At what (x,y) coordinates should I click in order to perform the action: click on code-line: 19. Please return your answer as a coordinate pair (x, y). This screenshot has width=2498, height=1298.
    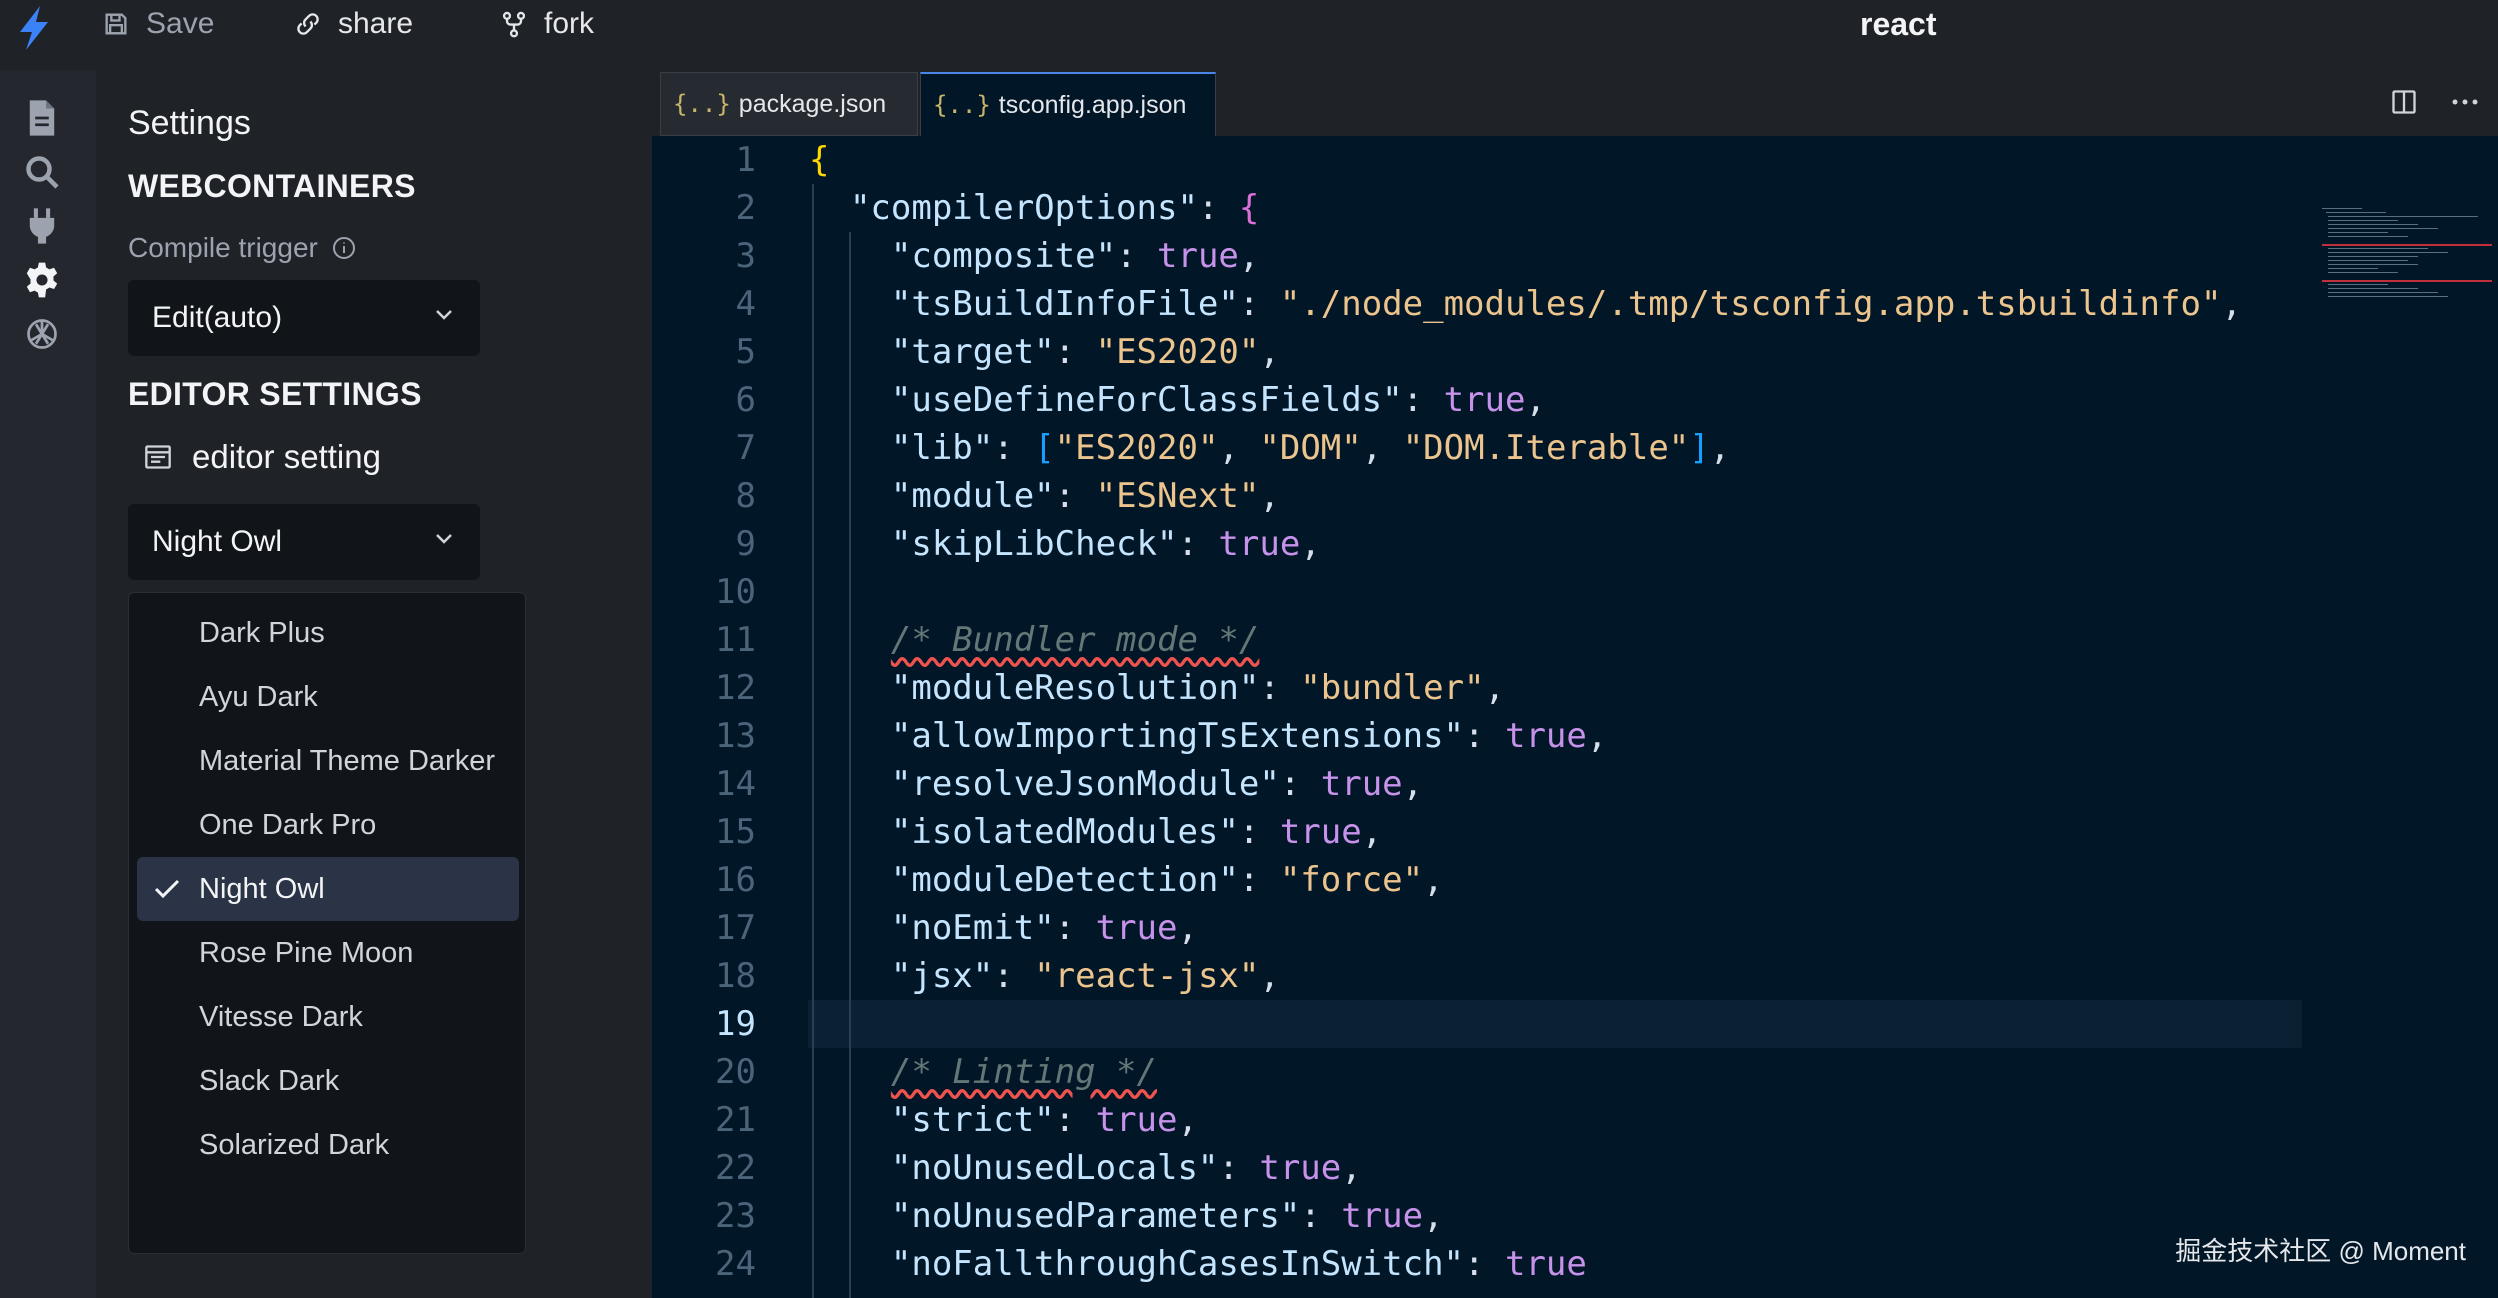
    Looking at the image, I should click on (1575, 1024).